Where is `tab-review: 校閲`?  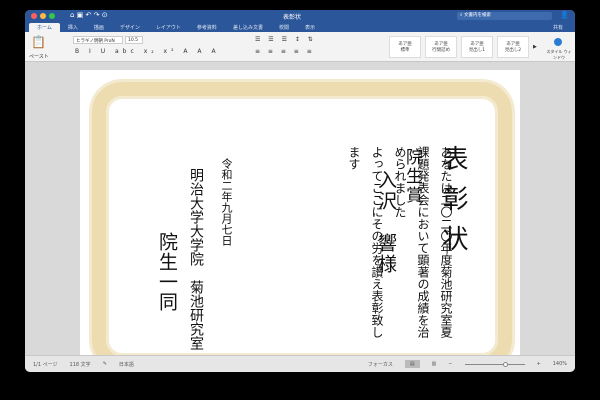 tab-review: 校閲 is located at coordinates (284, 27).